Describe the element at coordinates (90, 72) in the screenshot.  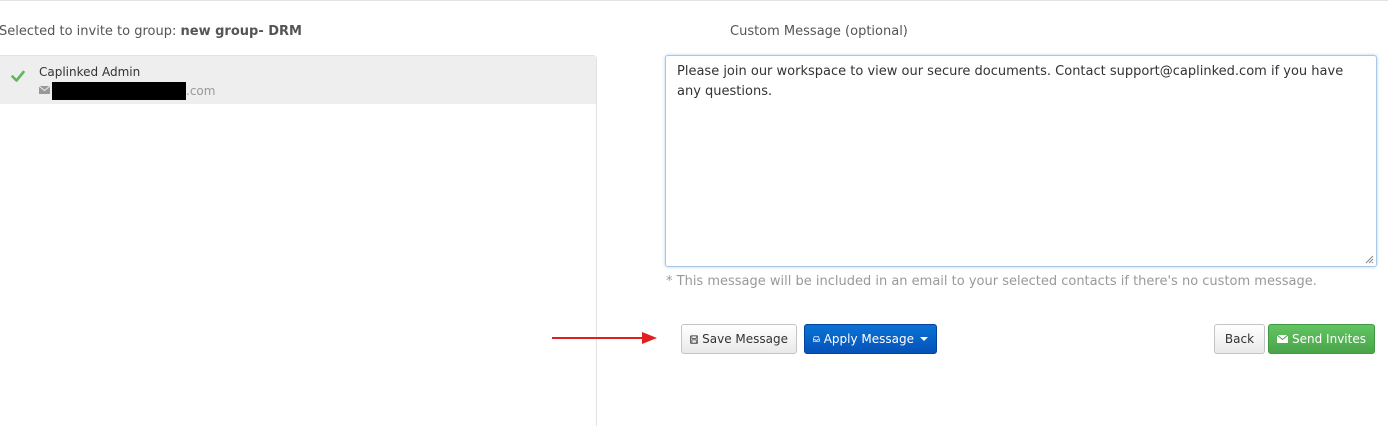
I see `contact-name: Caplinked Admin` at that location.